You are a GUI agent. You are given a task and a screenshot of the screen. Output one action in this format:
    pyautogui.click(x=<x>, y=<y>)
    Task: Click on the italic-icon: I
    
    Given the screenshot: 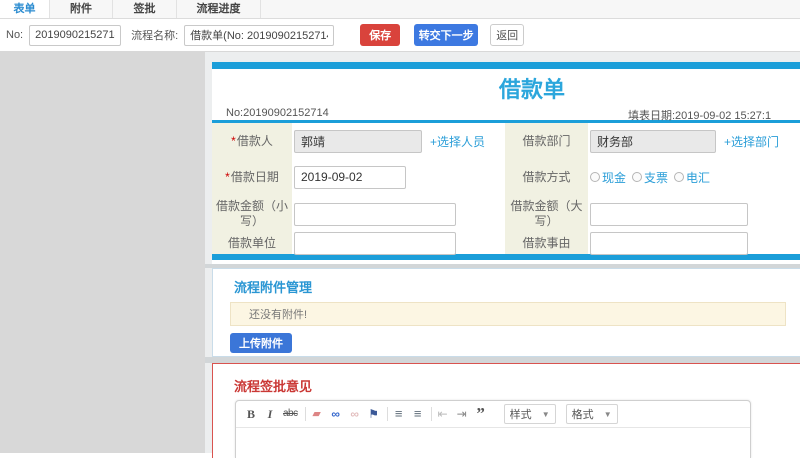 What is the action you would take?
    pyautogui.click(x=270, y=414)
    